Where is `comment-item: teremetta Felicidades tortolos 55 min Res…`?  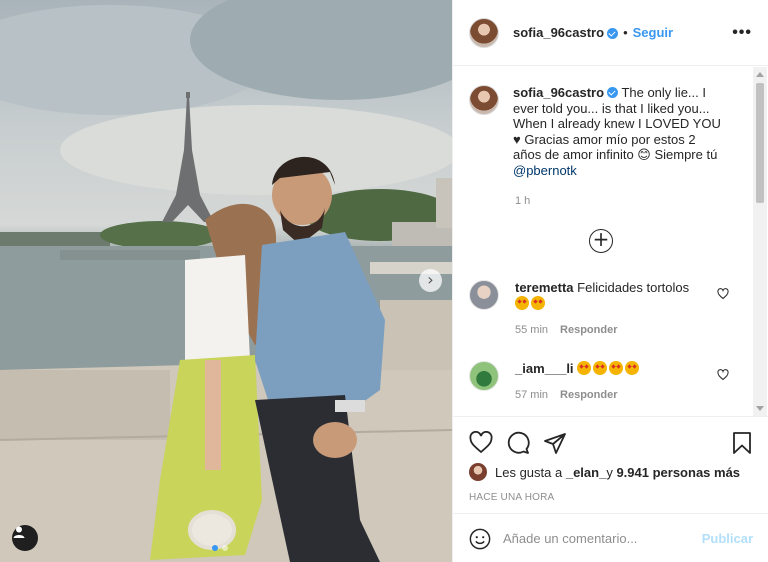
comment-item: teremetta Felicidades tortolos 55 min Res… is located at coordinates (609, 309).